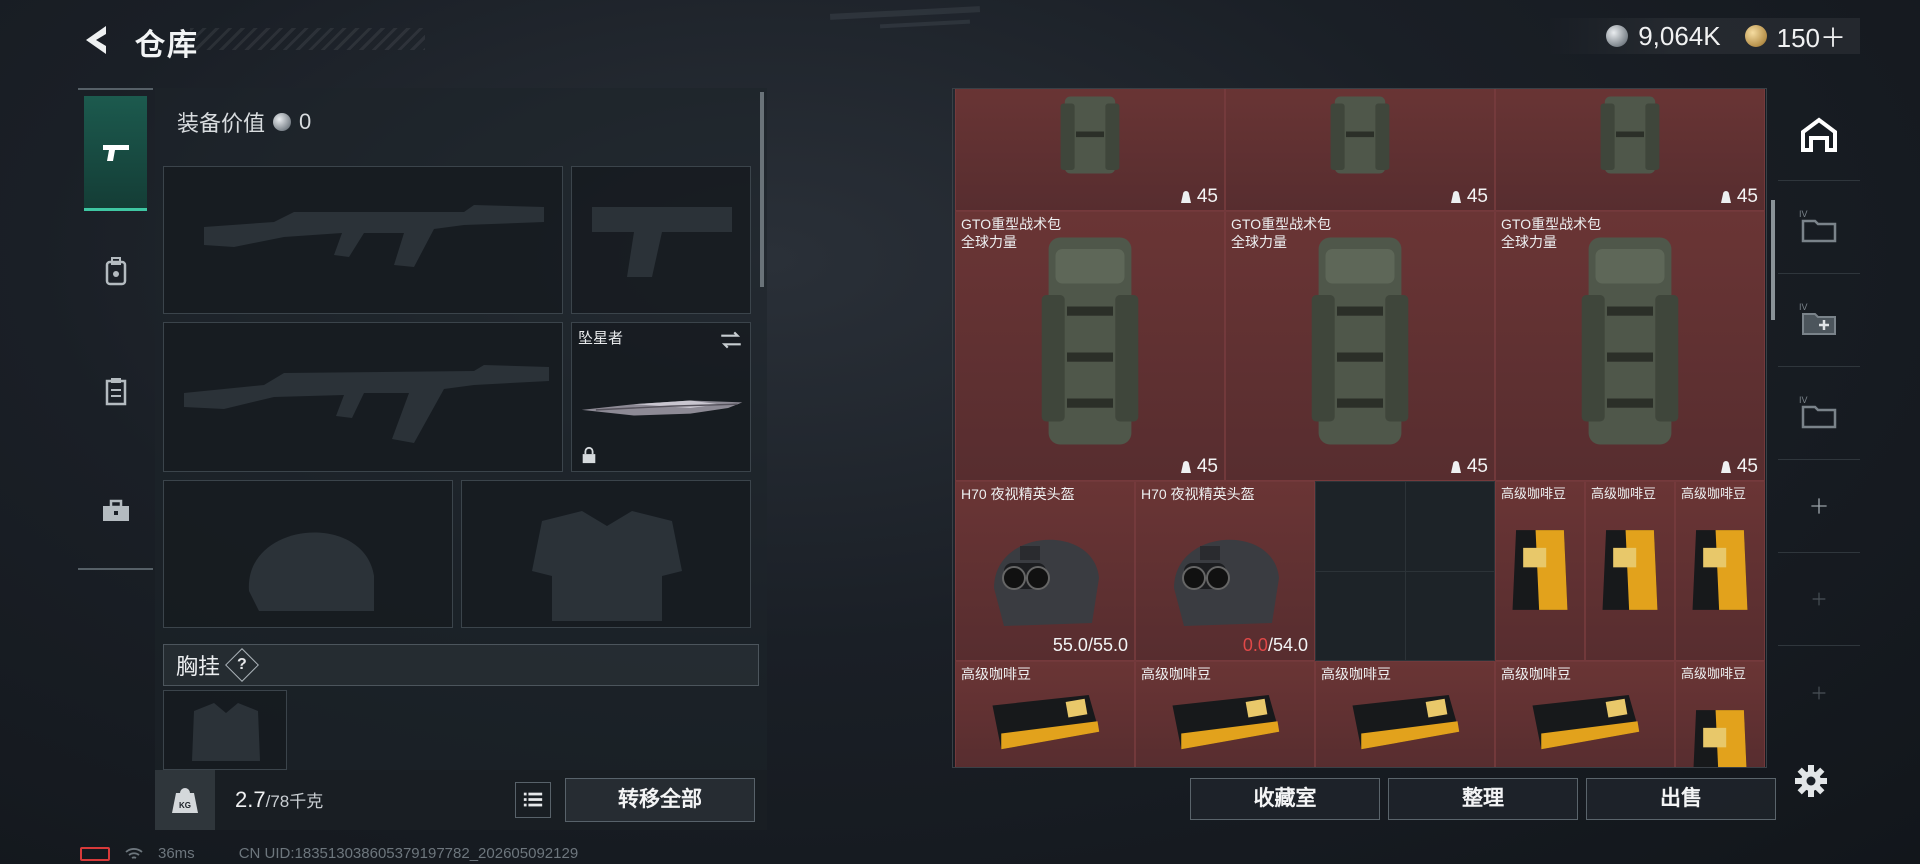  I want to click on back-arrow-icon, so click(96, 40).